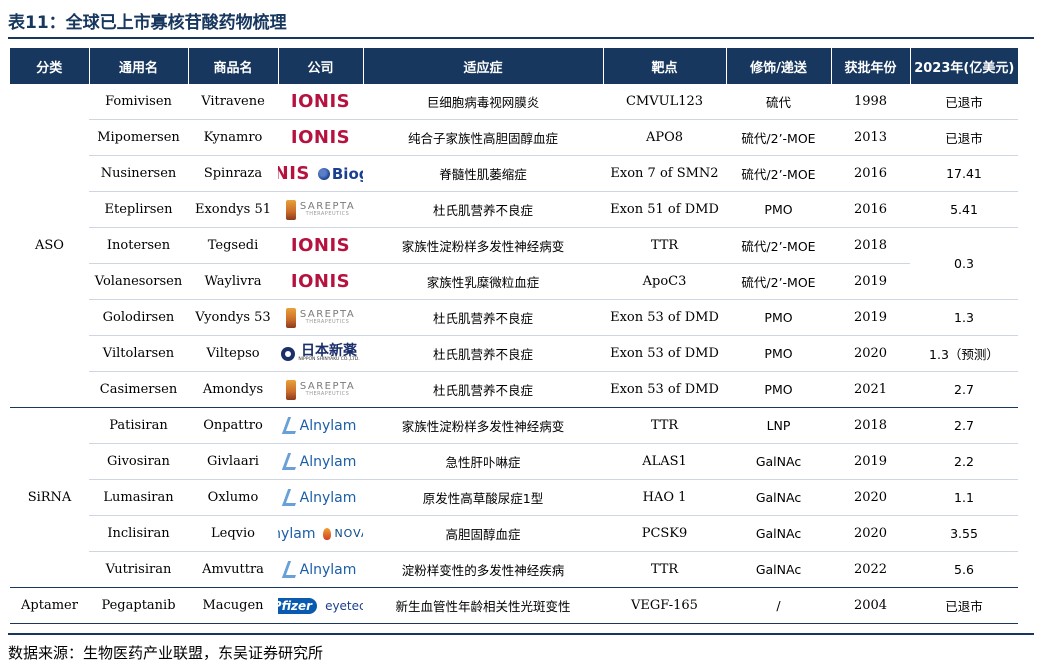 This screenshot has height=666, width=1044. What do you see at coordinates (138, 389) in the screenshot?
I see `generic-name-cell: Casimersen` at bounding box center [138, 389].